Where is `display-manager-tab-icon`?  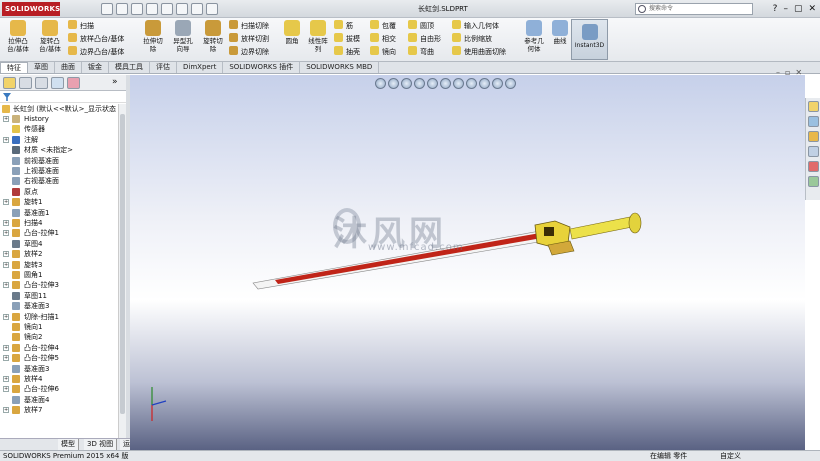
display-manager-tab-icon is located at coordinates (73, 83).